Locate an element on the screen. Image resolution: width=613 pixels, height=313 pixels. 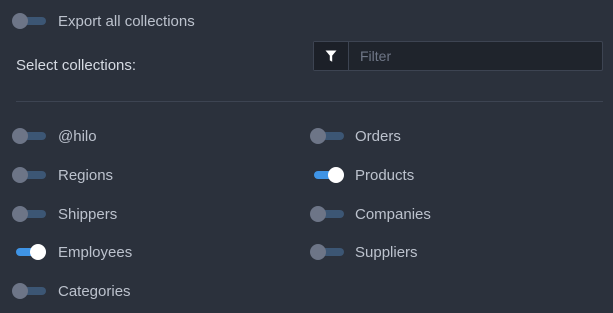
collection-toggle-regions is located at coordinates (30, 175).